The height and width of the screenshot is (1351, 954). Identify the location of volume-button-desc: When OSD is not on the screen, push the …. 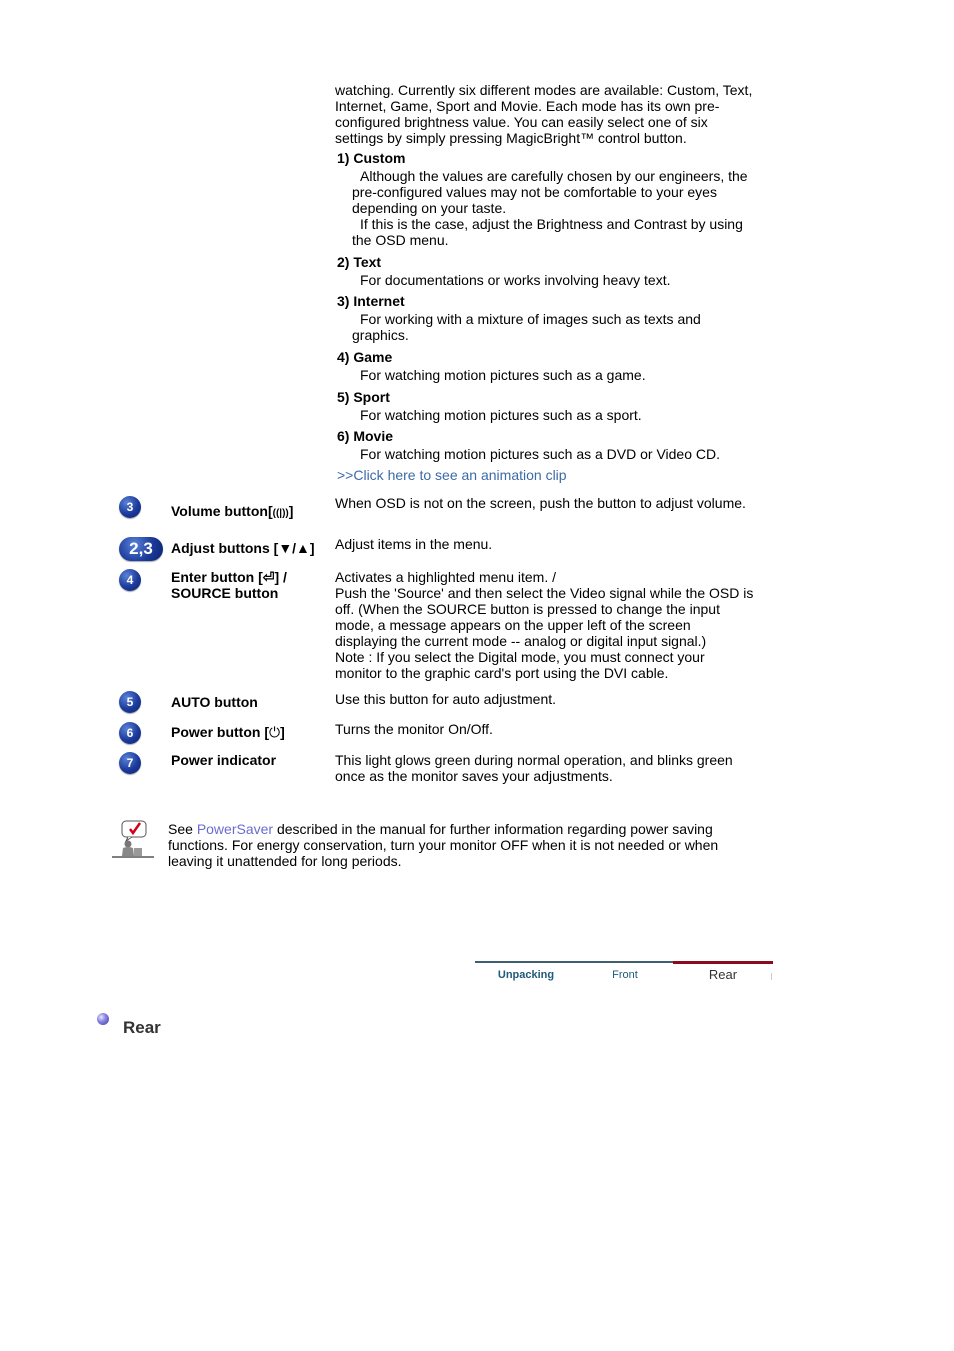
(540, 503).